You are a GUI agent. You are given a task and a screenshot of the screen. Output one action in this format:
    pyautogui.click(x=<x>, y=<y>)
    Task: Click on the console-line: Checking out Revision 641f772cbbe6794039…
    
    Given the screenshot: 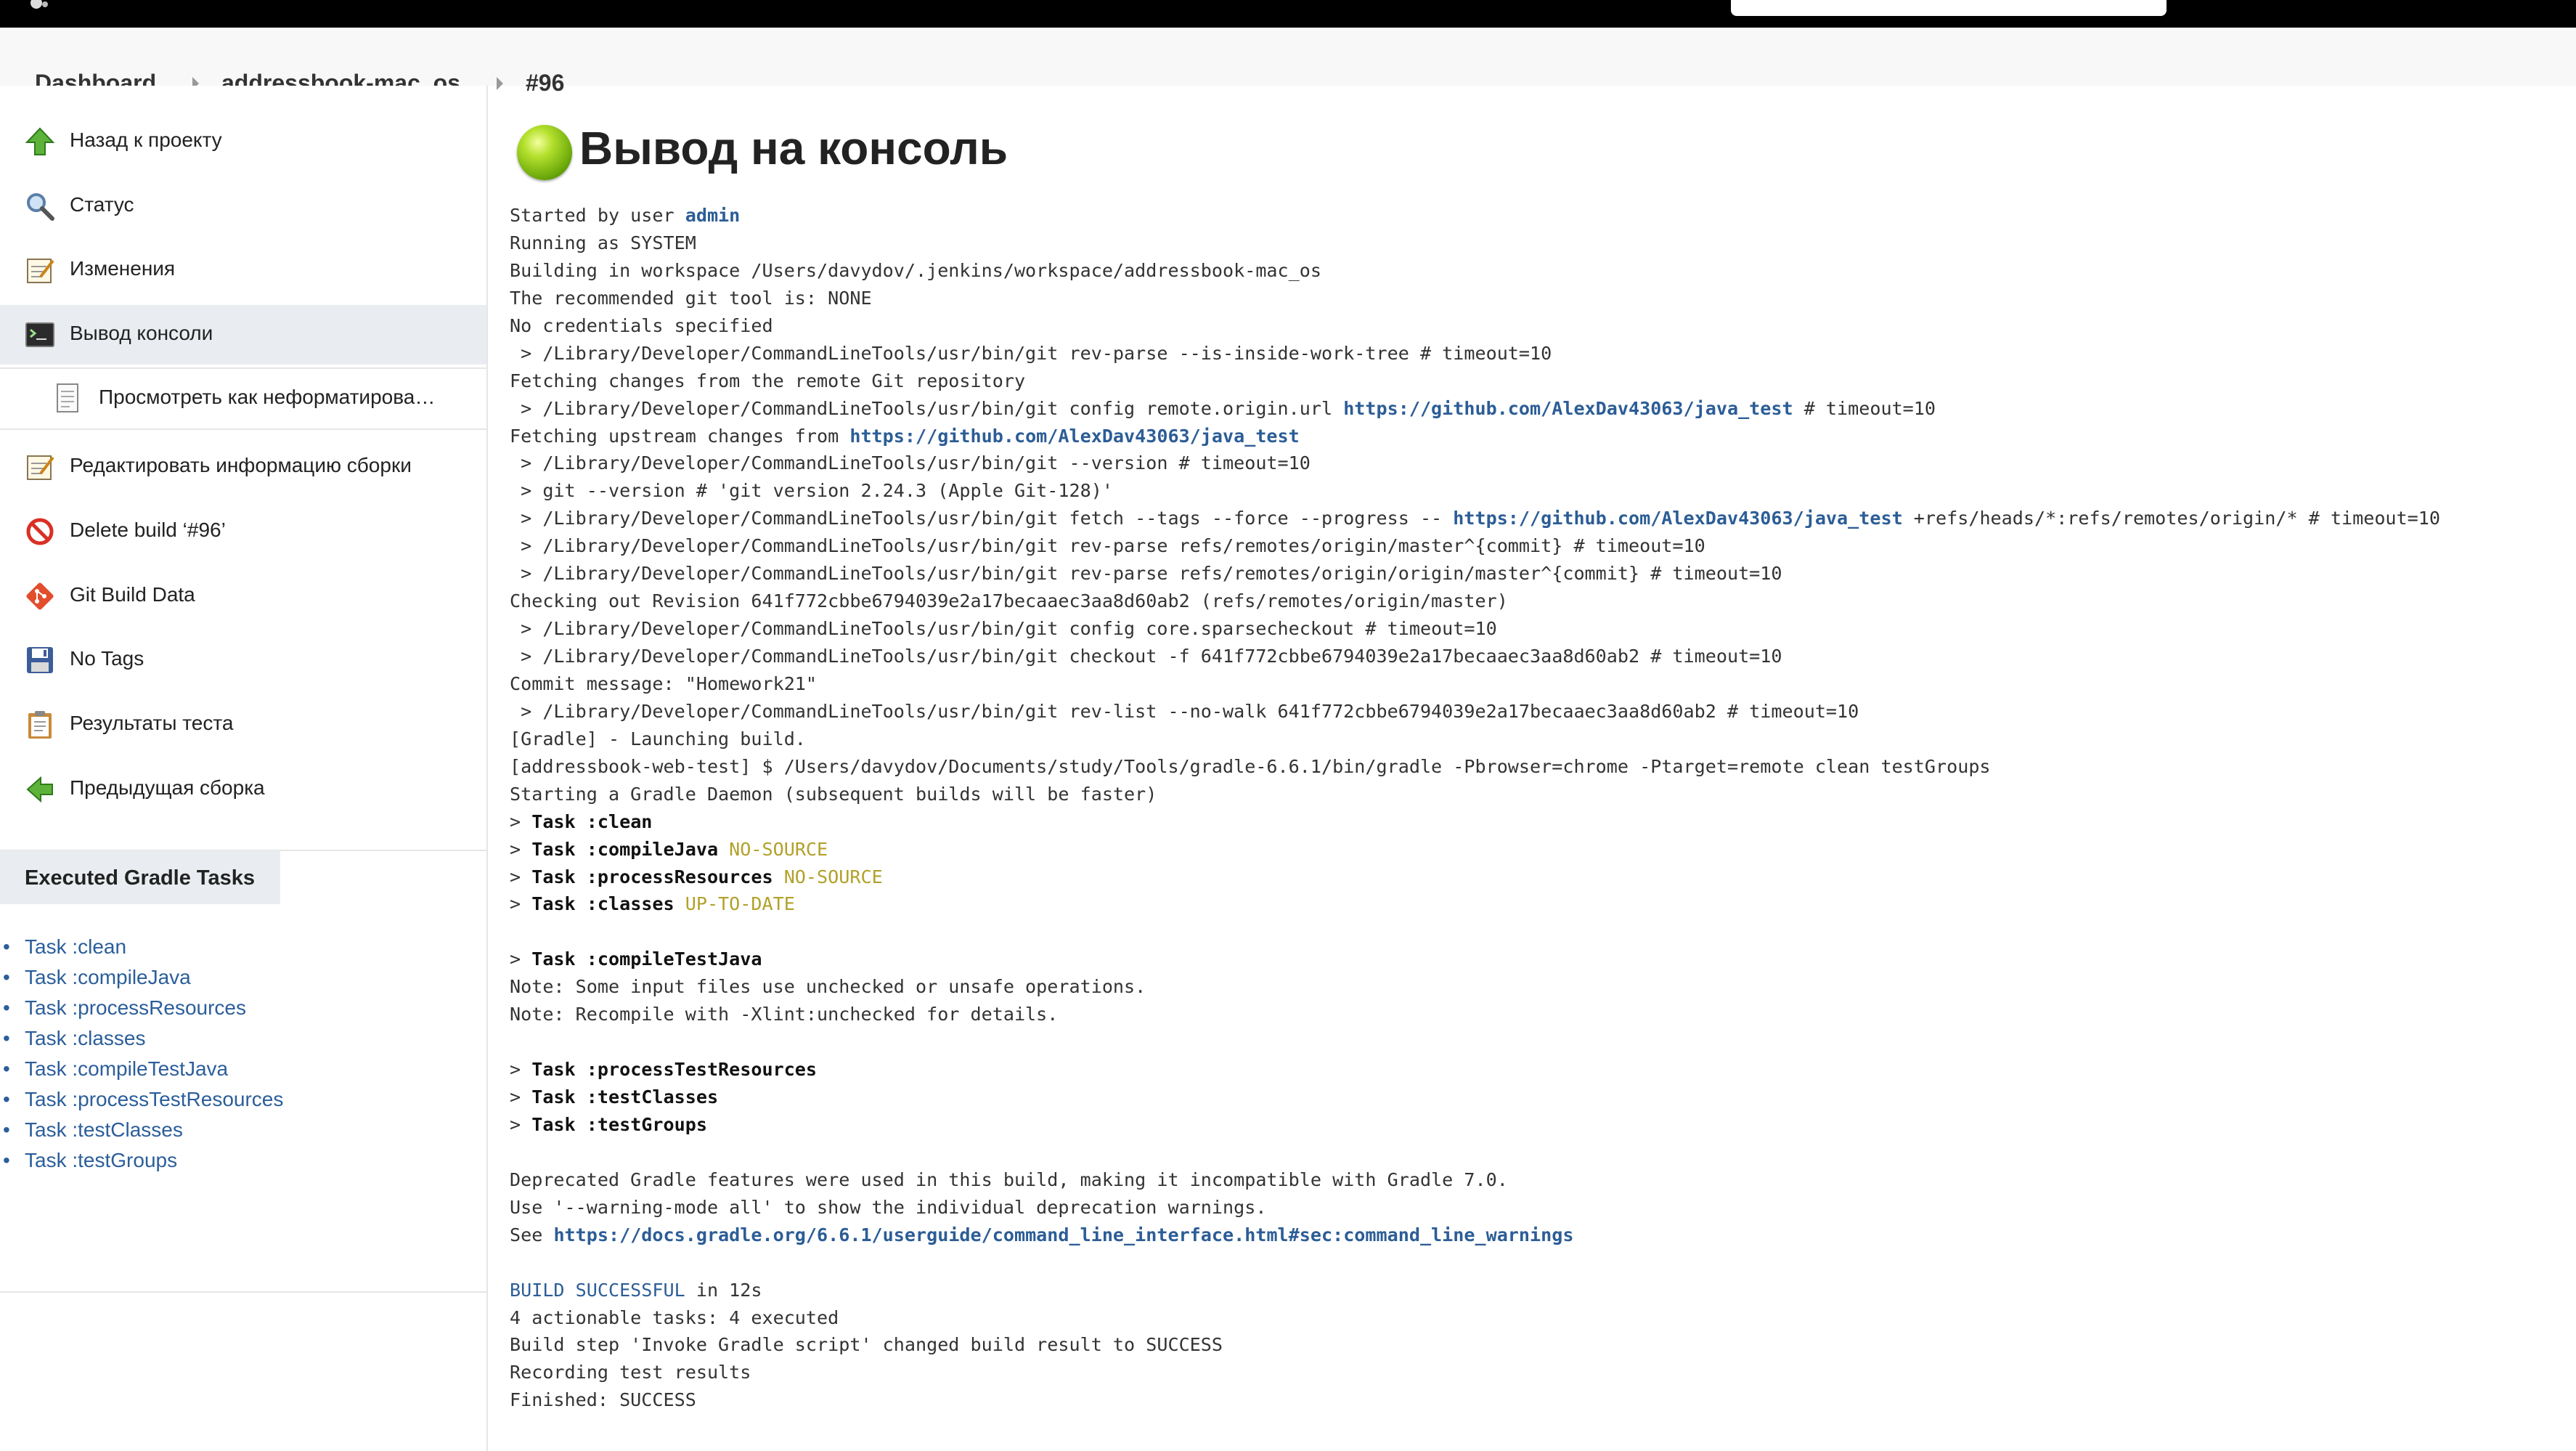 What is the action you would take?
    pyautogui.click(x=1475, y=601)
    